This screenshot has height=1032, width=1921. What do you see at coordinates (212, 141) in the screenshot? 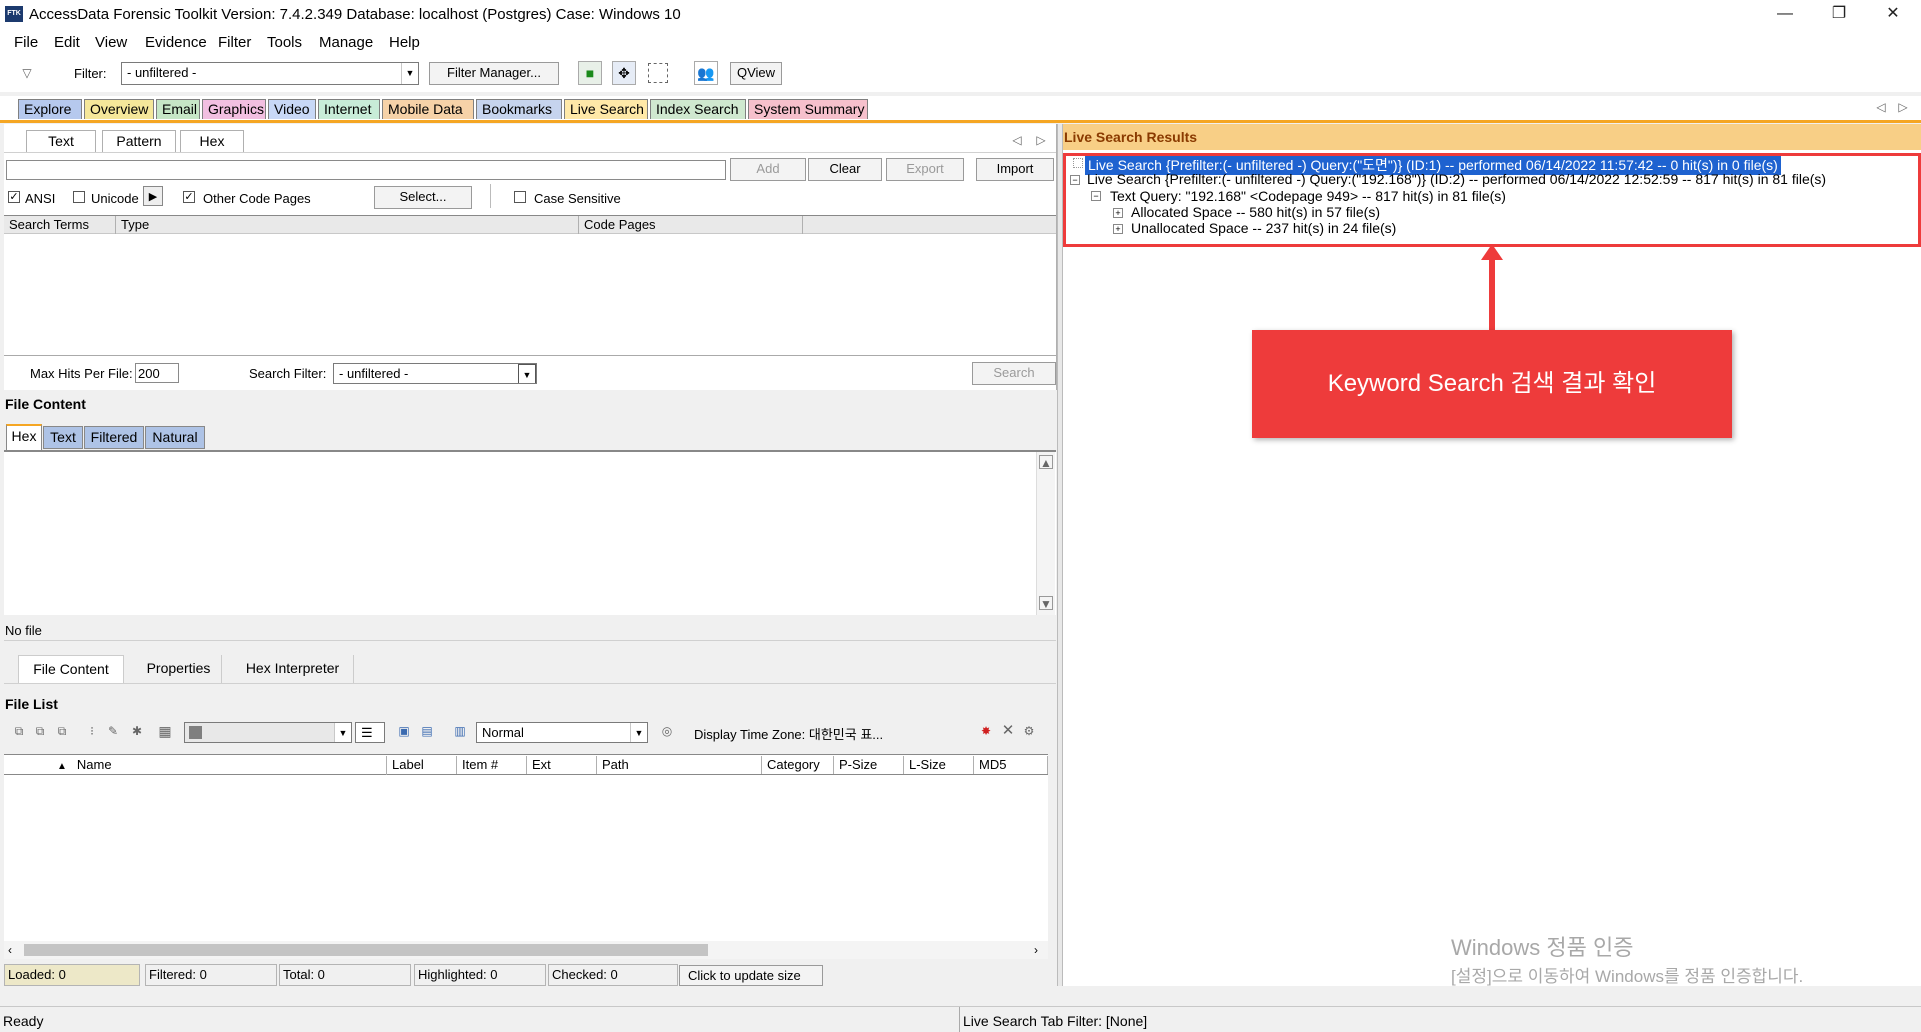
I see `tab-search-hex: Hex` at bounding box center [212, 141].